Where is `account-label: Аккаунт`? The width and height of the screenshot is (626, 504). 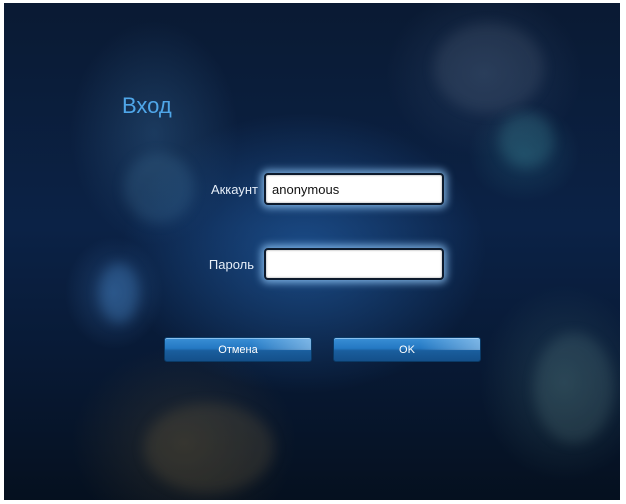 account-label: Аккаунт is located at coordinates (234, 189).